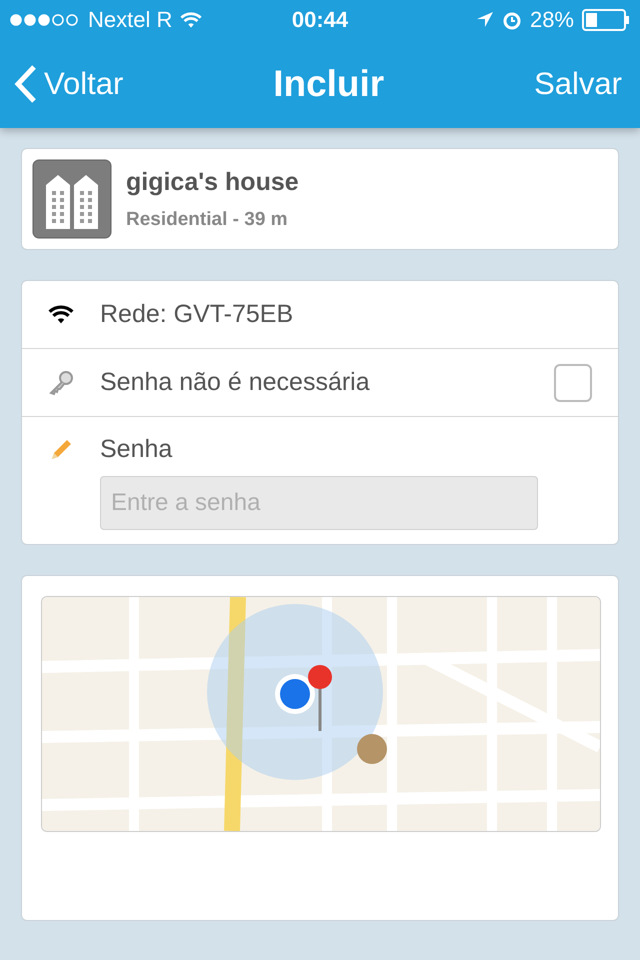 The height and width of the screenshot is (960, 640). Describe the element at coordinates (197, 314) in the screenshot. I see `network-label: Rede: GVT-75EB` at that location.